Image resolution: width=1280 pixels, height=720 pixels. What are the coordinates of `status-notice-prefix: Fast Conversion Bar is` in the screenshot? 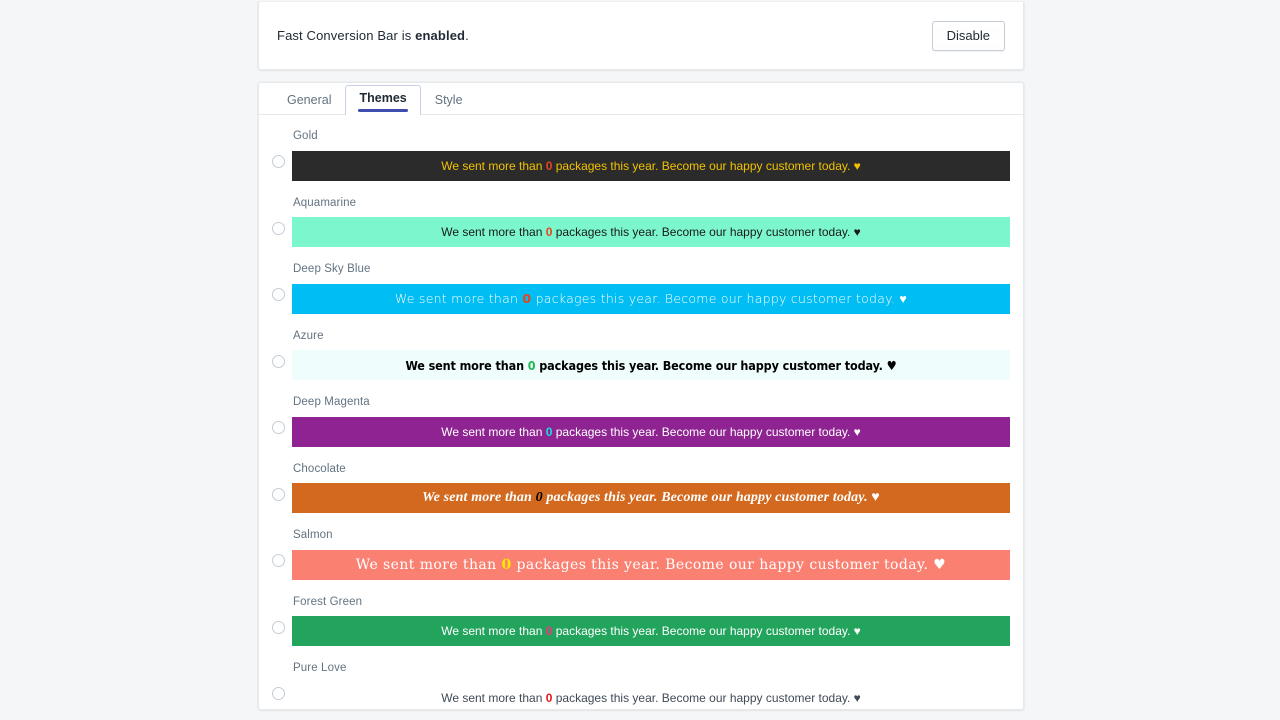 It's located at (346, 35).